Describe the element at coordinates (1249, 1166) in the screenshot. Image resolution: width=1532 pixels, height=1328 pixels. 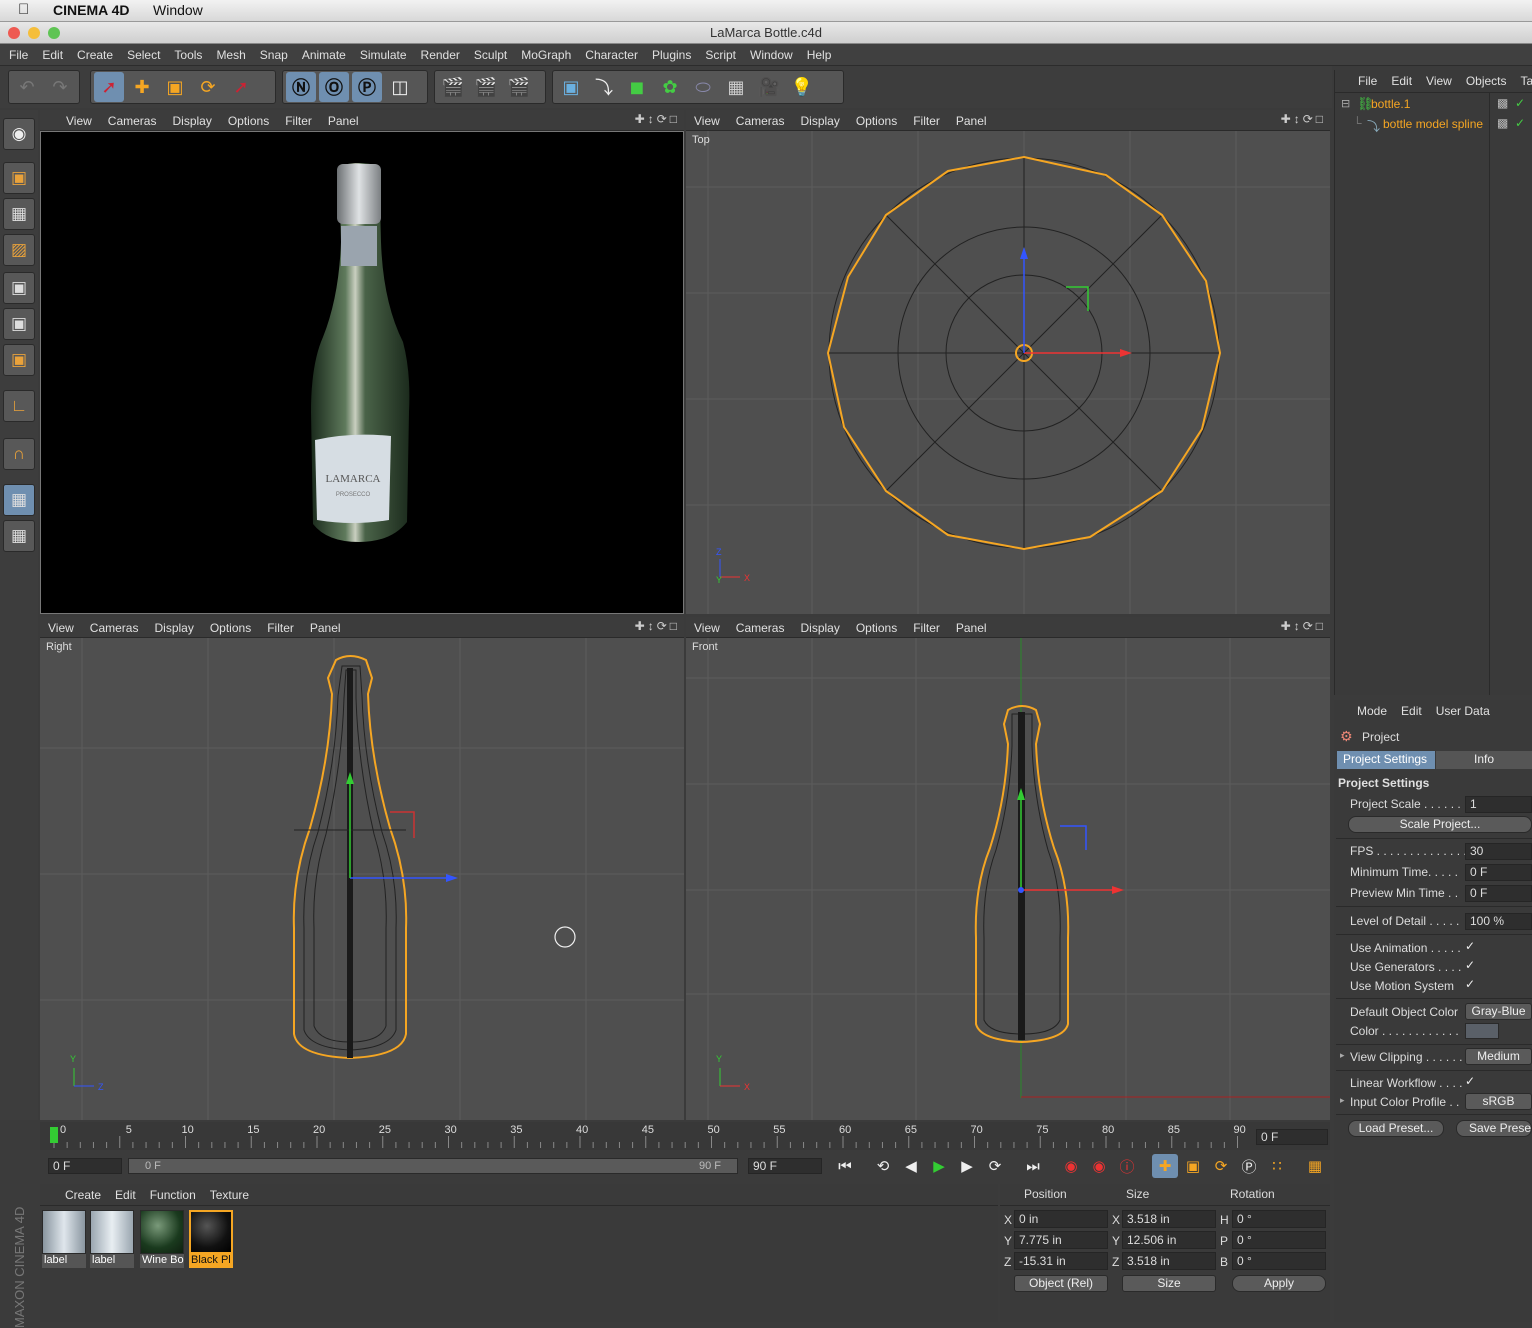
I see `record-parameter-icon: Ⓟ` at that location.